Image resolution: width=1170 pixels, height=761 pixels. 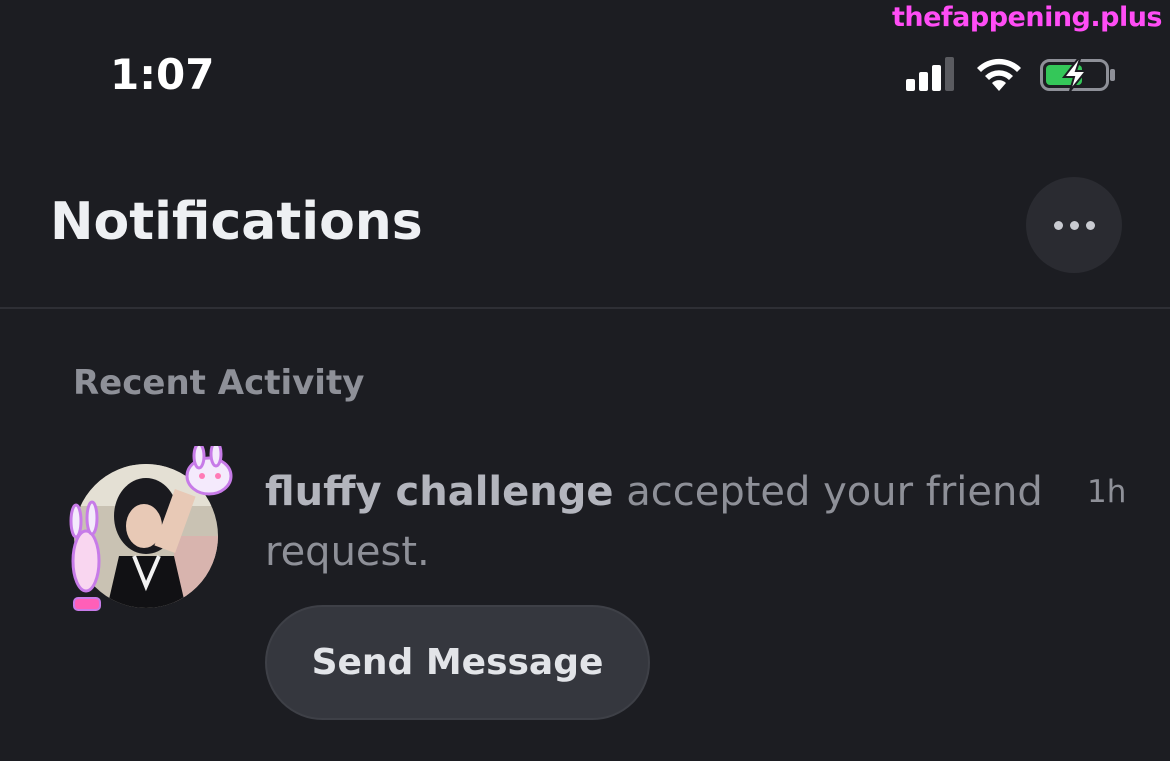 What do you see at coordinates (162, 74) in the screenshot?
I see `status-time: 1:07` at bounding box center [162, 74].